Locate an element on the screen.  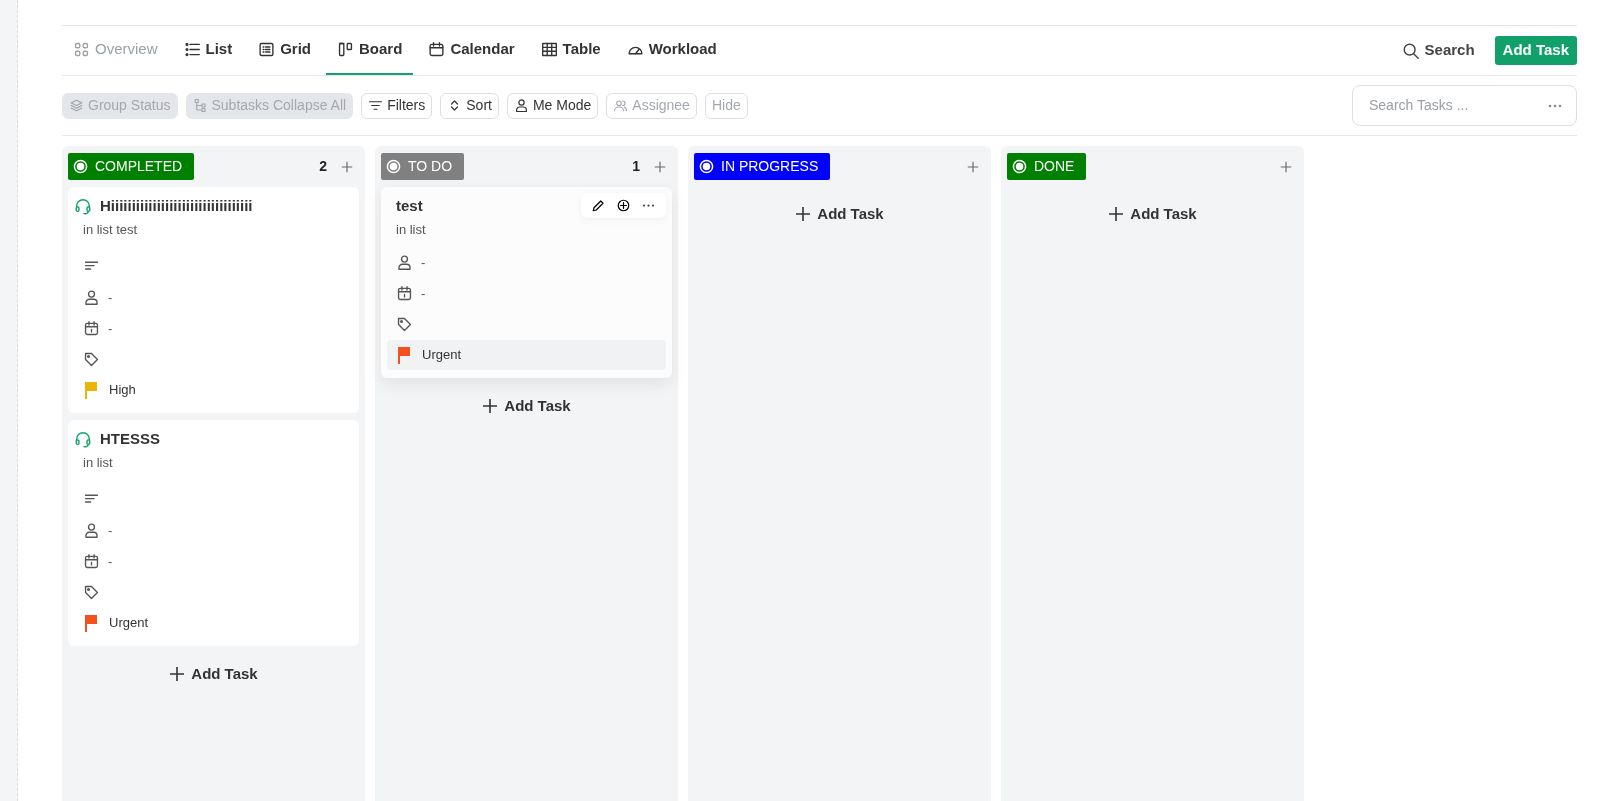
view-tab: Calendar is located at coordinates (471, 50).